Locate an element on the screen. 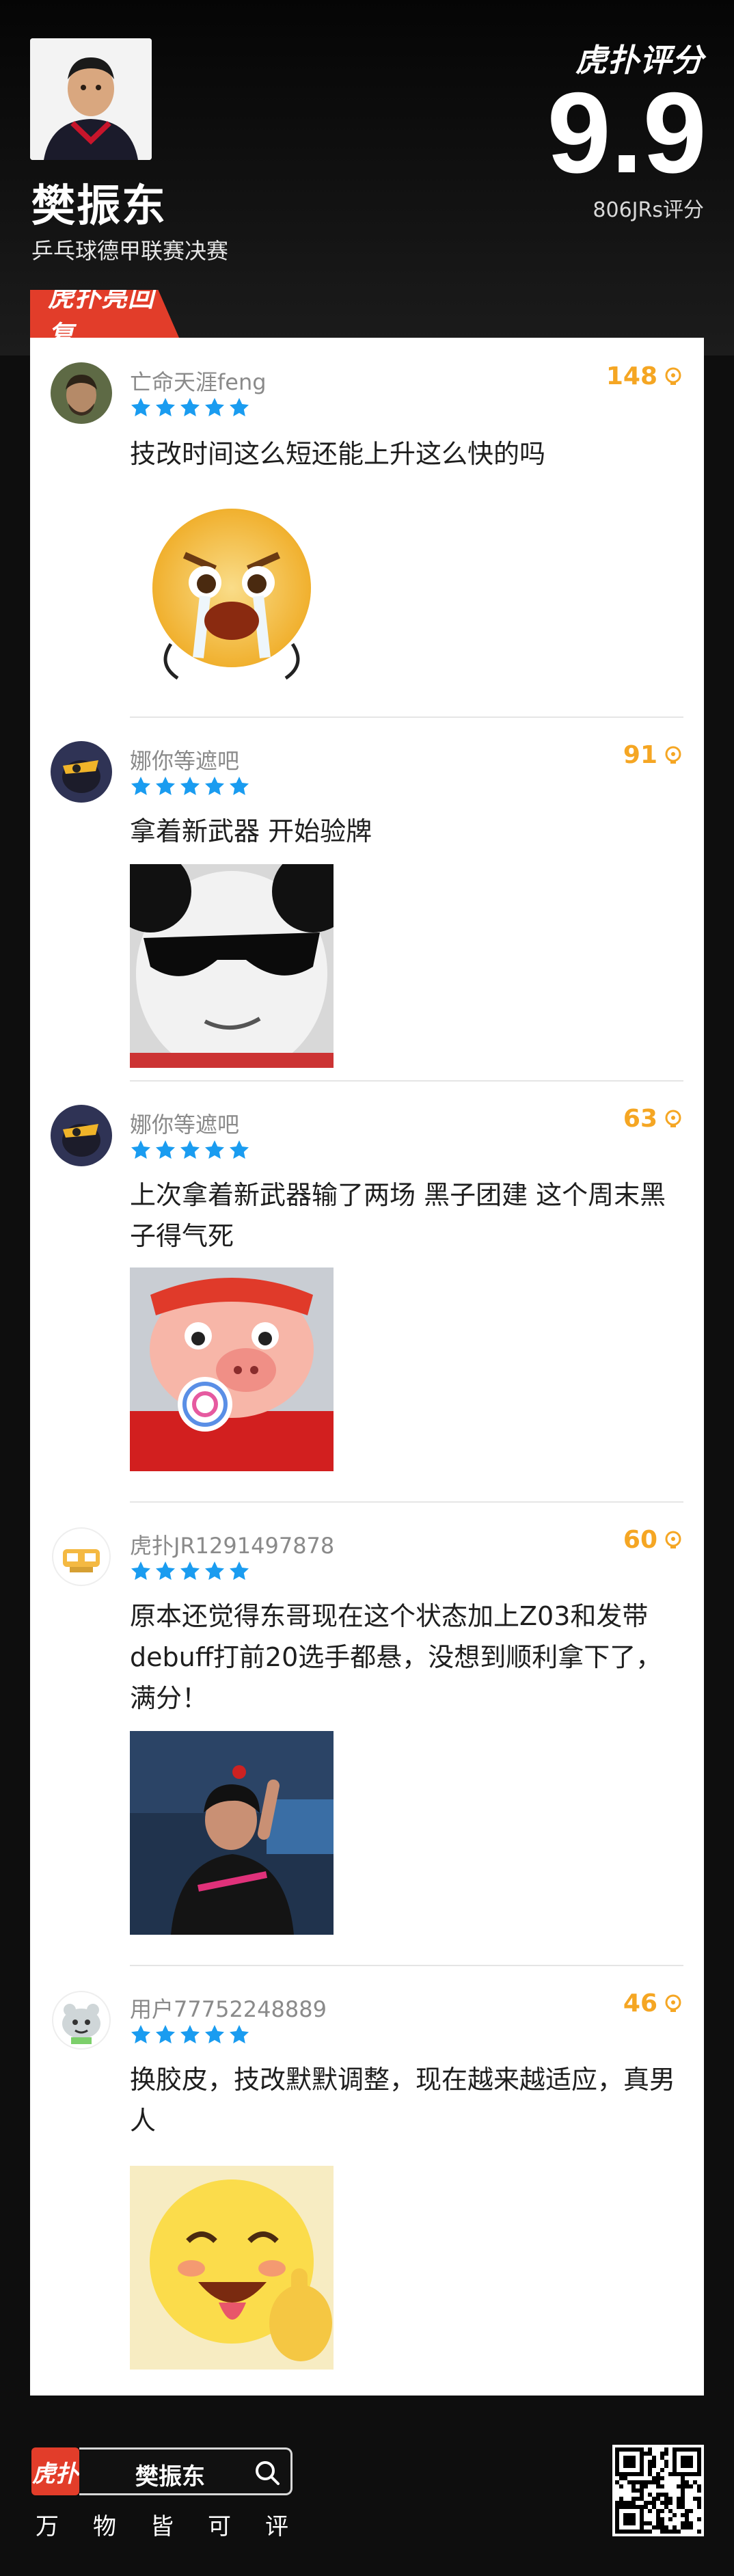 The width and height of the screenshot is (734, 2576). comment-username: 用户77752248889 is located at coordinates (228, 2008).